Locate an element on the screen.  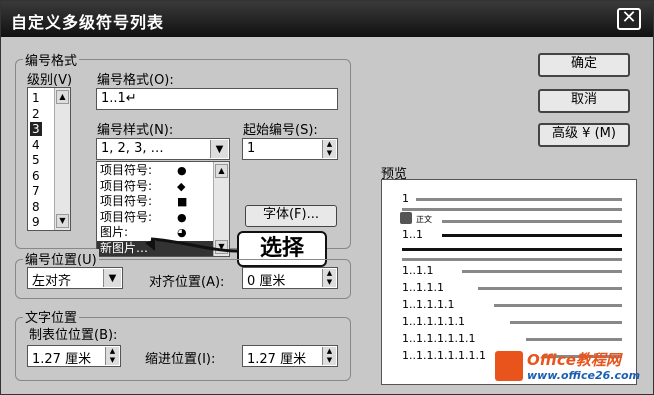
title-bar: 自定义多级符号列表 ✕ is located at coordinates (327, 19).